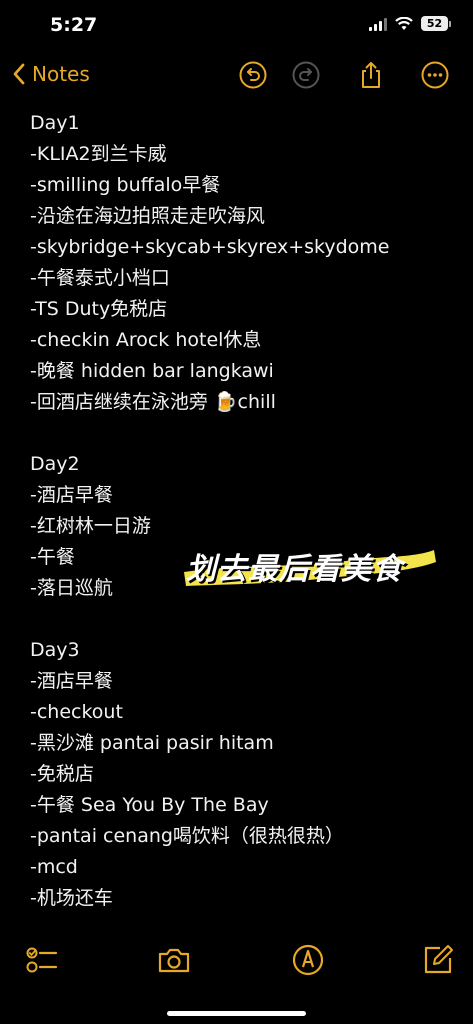 The height and width of the screenshot is (1024, 473). What do you see at coordinates (236, 26) in the screenshot?
I see `status-bar: 5:27 52` at bounding box center [236, 26].